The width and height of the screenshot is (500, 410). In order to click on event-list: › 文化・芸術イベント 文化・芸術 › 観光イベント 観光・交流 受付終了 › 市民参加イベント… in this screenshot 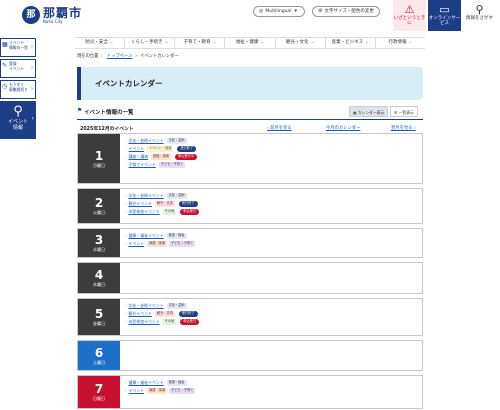, I will do `click(162, 314)`.